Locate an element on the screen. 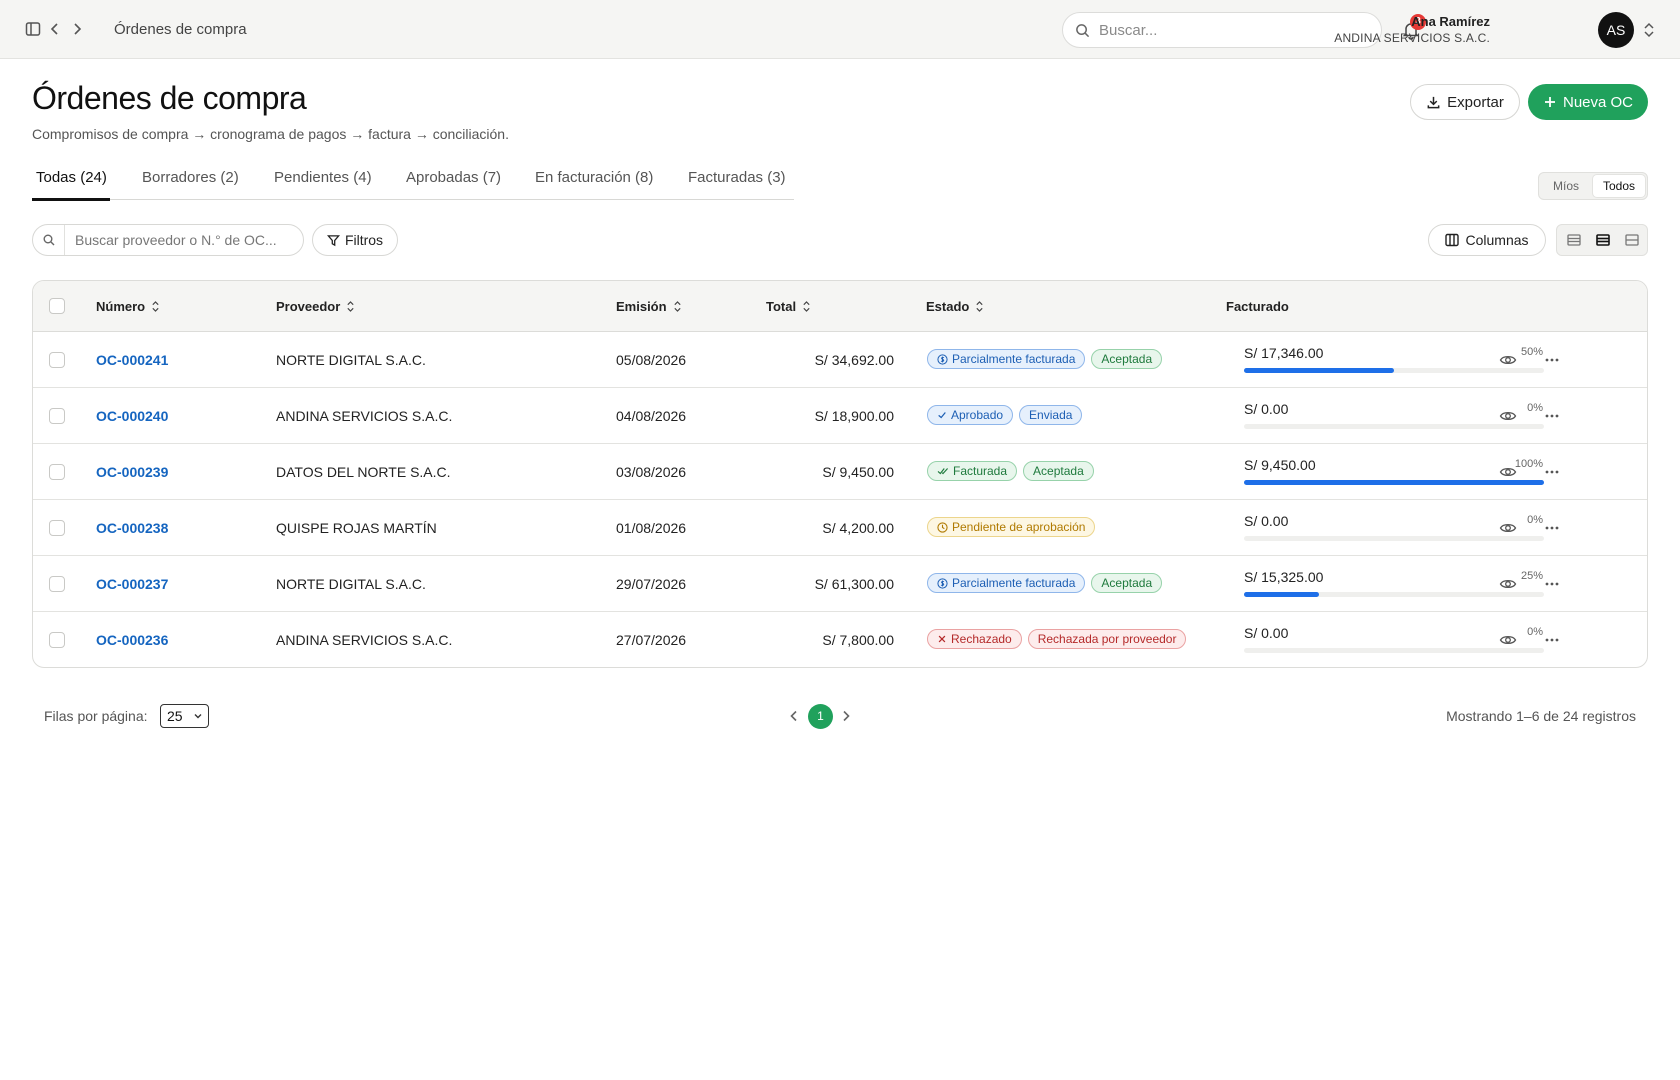 This screenshot has height=1080, width=1680. order-number-link: OC-000241 is located at coordinates (132, 360).